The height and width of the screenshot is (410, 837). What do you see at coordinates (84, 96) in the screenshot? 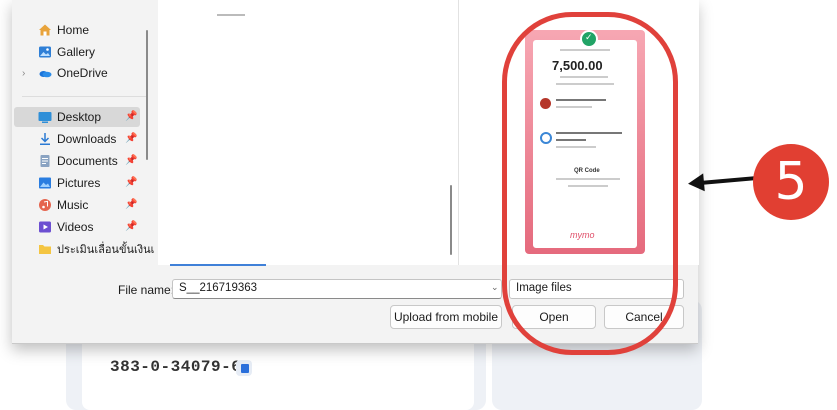
I see `nav-divider` at bounding box center [84, 96].